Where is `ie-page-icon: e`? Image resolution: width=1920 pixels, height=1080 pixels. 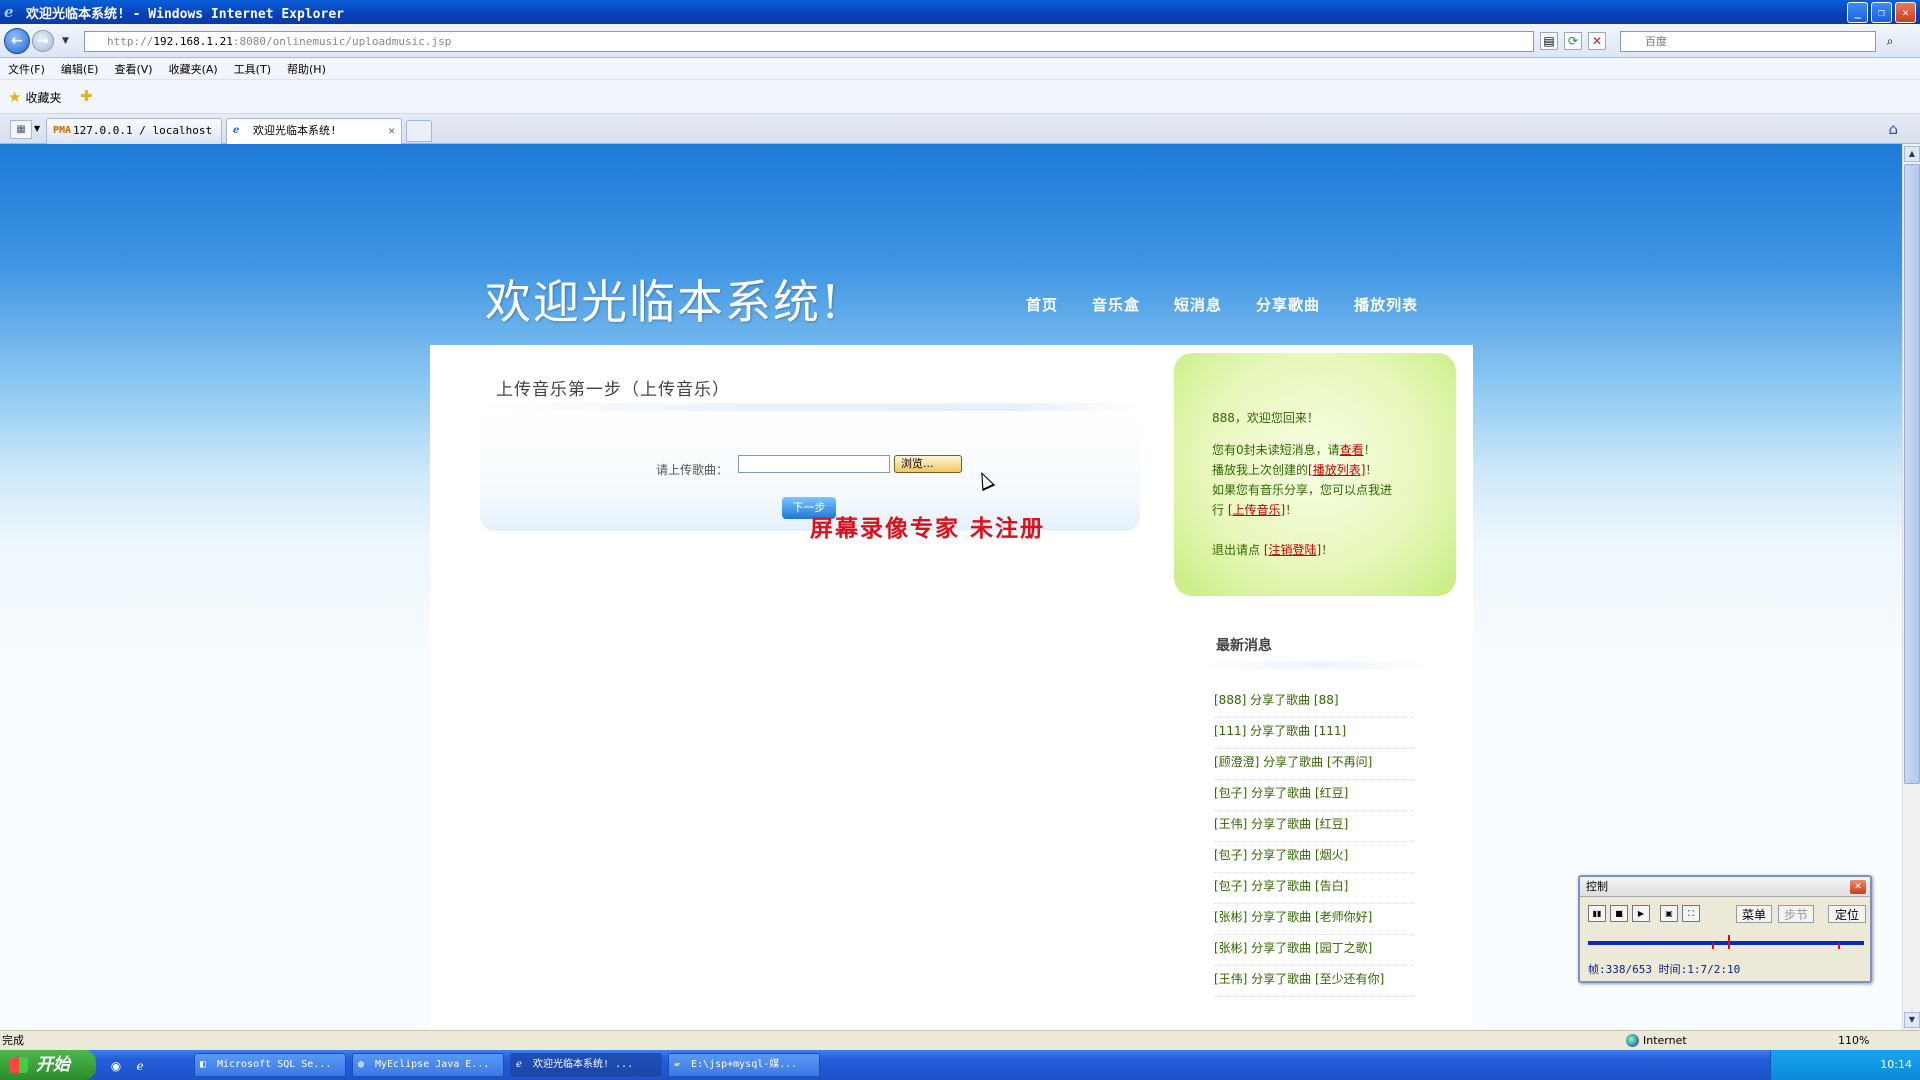
ie-page-icon: e is located at coordinates (236, 130).